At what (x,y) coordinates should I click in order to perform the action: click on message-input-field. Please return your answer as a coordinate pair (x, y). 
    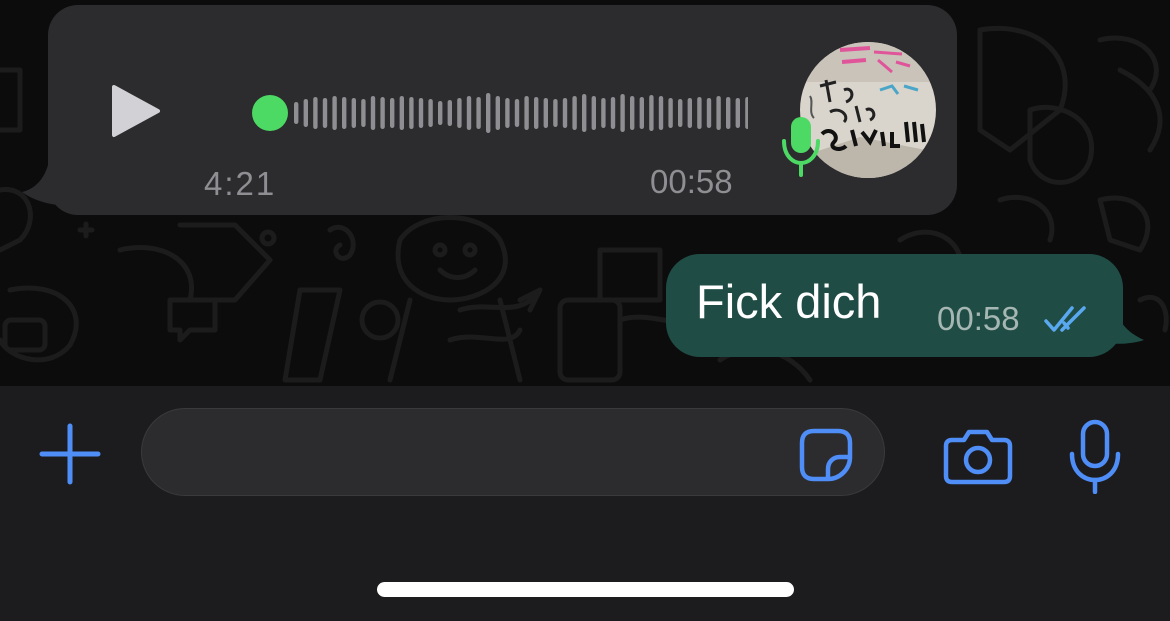
    Looking at the image, I should click on (513, 452).